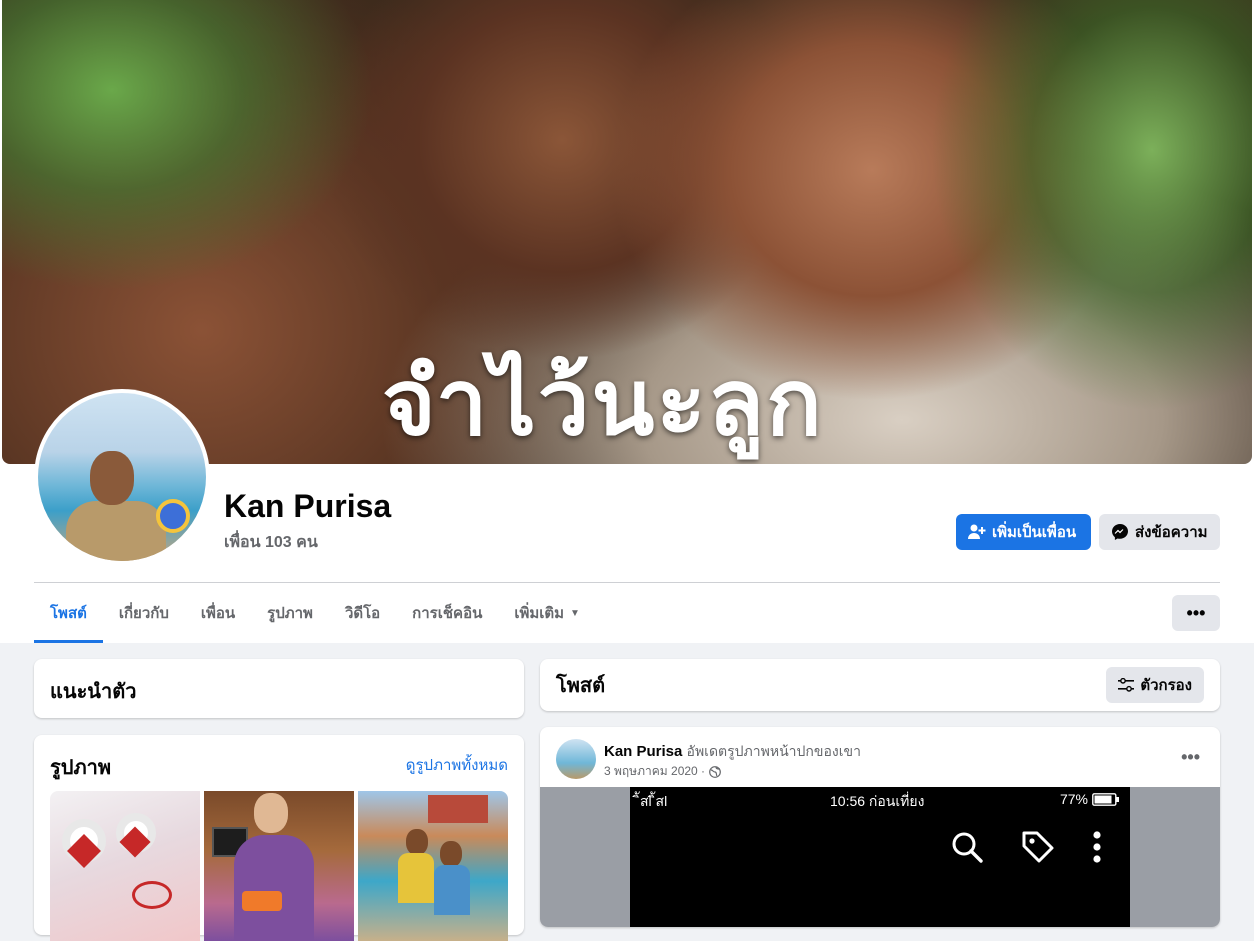  I want to click on post-header-line: Kan Purisa อัพเดตรูปภาพหน้าปกของเขา, so click(732, 752).